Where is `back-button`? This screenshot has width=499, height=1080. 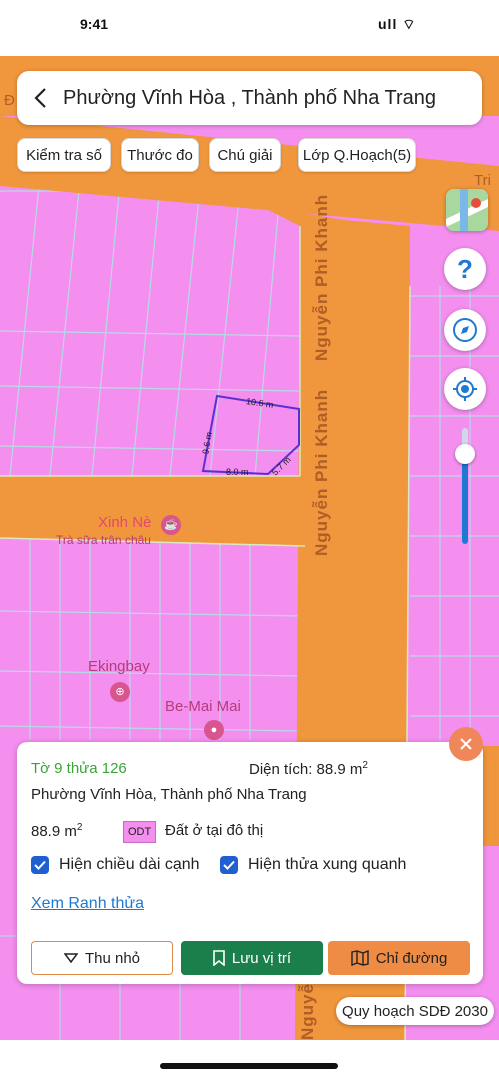
back-button is located at coordinates (40, 98).